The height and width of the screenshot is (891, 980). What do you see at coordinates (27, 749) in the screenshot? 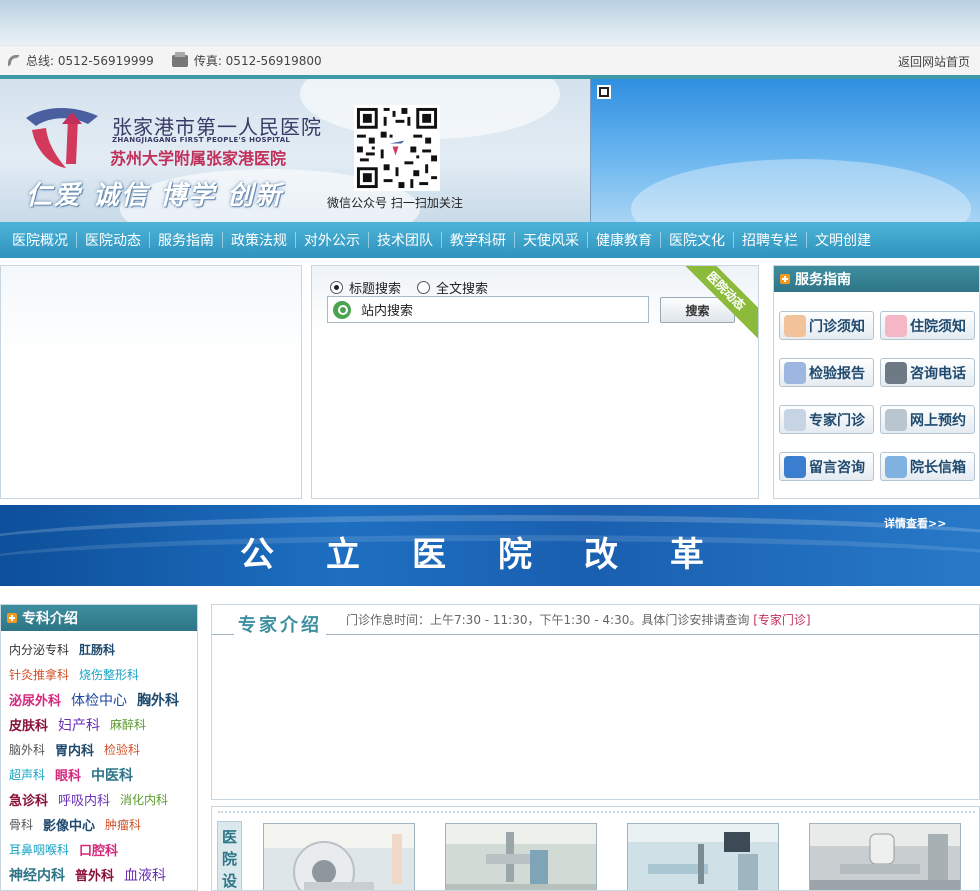
I see `department-link: 脑外科` at bounding box center [27, 749].